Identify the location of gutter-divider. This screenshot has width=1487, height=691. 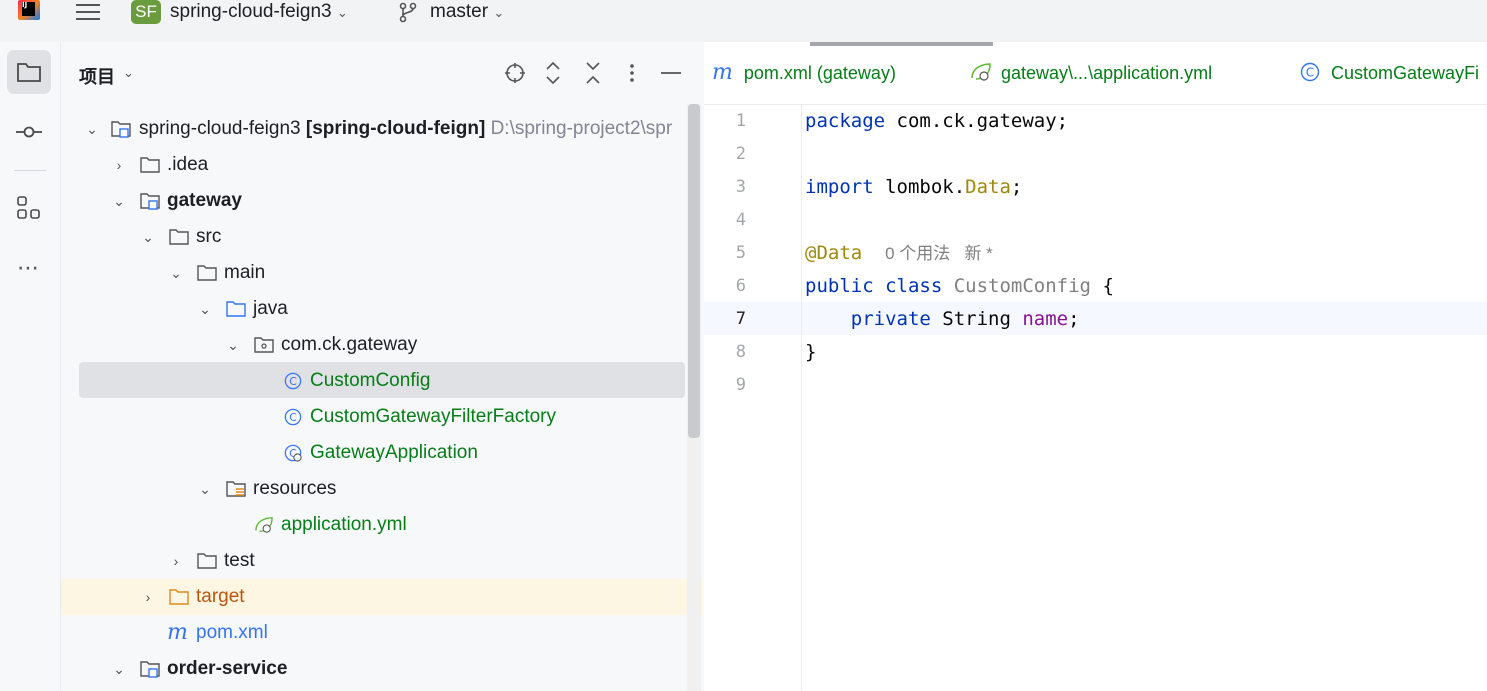
(801, 397).